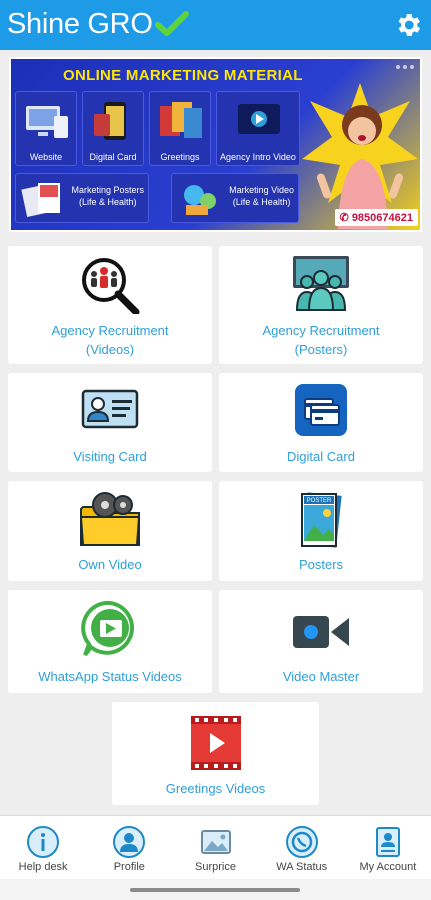 The height and width of the screenshot is (900, 431). Describe the element at coordinates (321, 349) in the screenshot. I see `card-label-line2: (Posters)` at that location.